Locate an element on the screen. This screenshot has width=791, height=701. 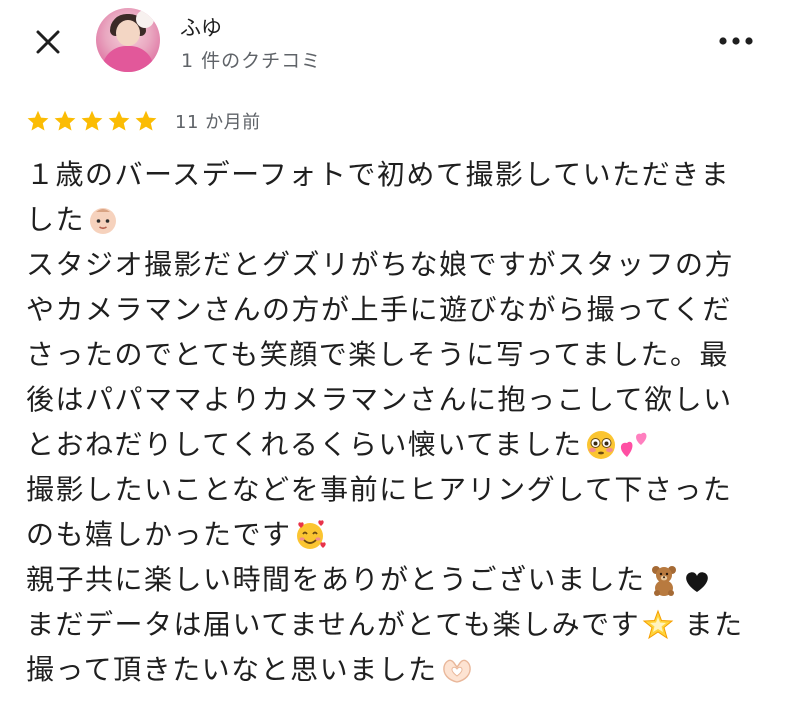
review-line: 撮影したいことなどを事前にヒアリングして下さった is located at coordinates (379, 489).